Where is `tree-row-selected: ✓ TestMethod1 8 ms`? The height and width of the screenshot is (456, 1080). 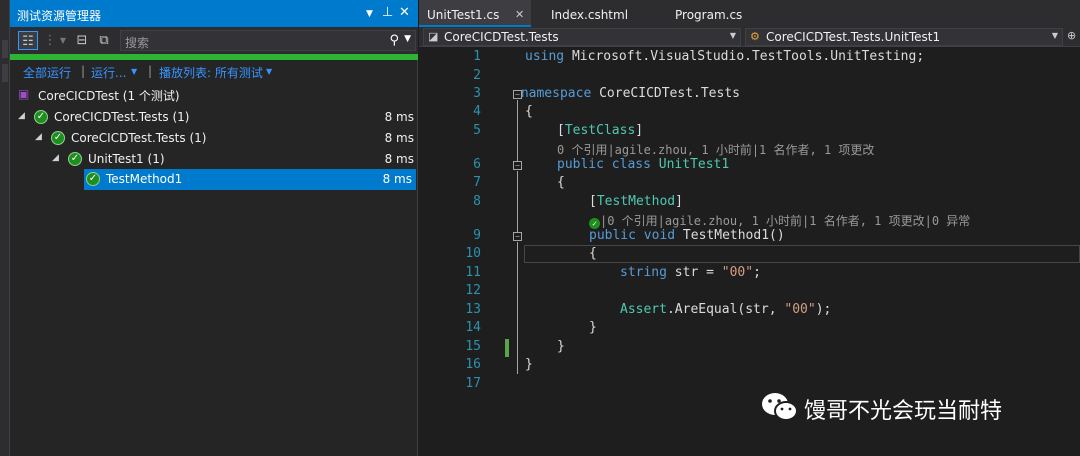 tree-row-selected: ✓ TestMethod1 8 ms is located at coordinates (250, 179).